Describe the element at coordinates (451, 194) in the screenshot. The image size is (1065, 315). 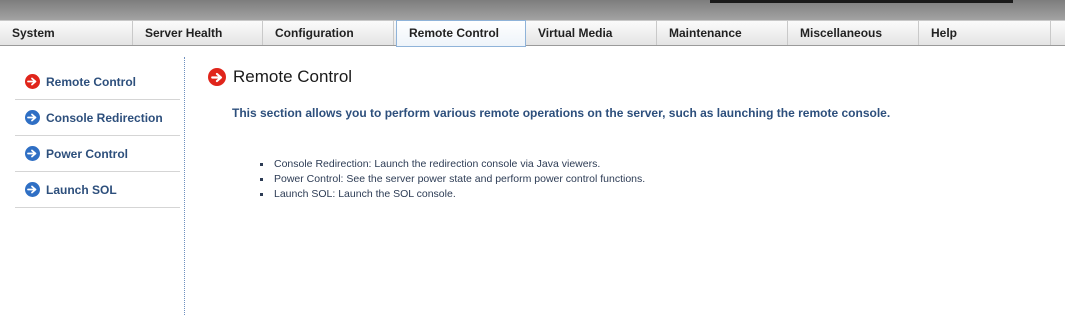
I see `list-item: Launch SOL: Launch the SOL console.` at that location.